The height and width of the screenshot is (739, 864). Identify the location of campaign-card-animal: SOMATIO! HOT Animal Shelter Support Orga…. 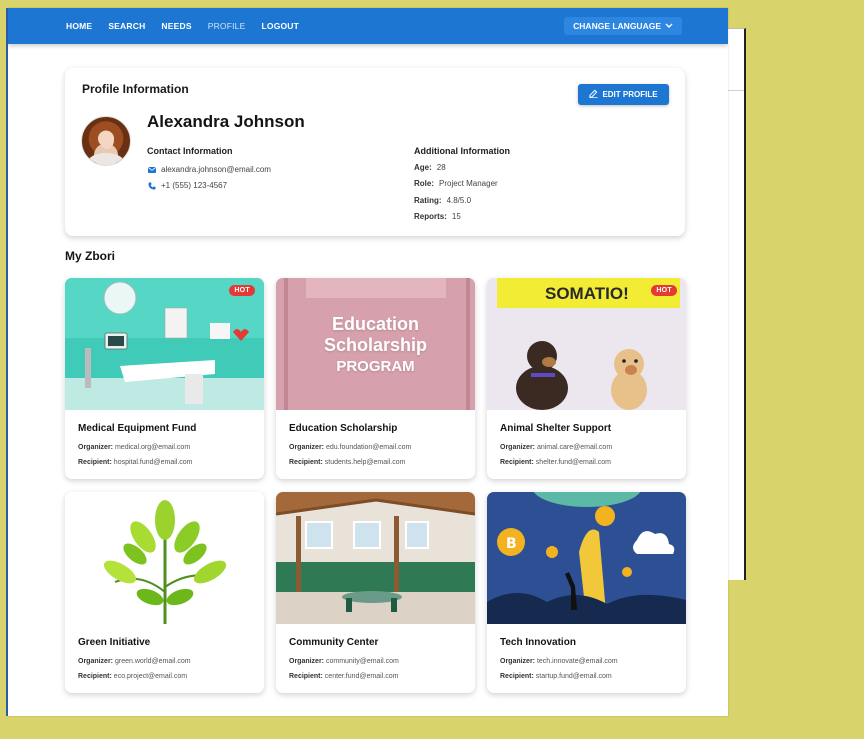
(586, 378).